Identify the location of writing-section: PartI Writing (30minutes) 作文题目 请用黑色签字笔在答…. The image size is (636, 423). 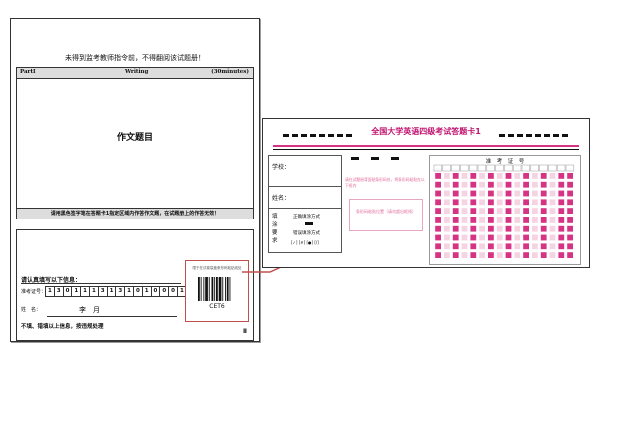
(135, 143).